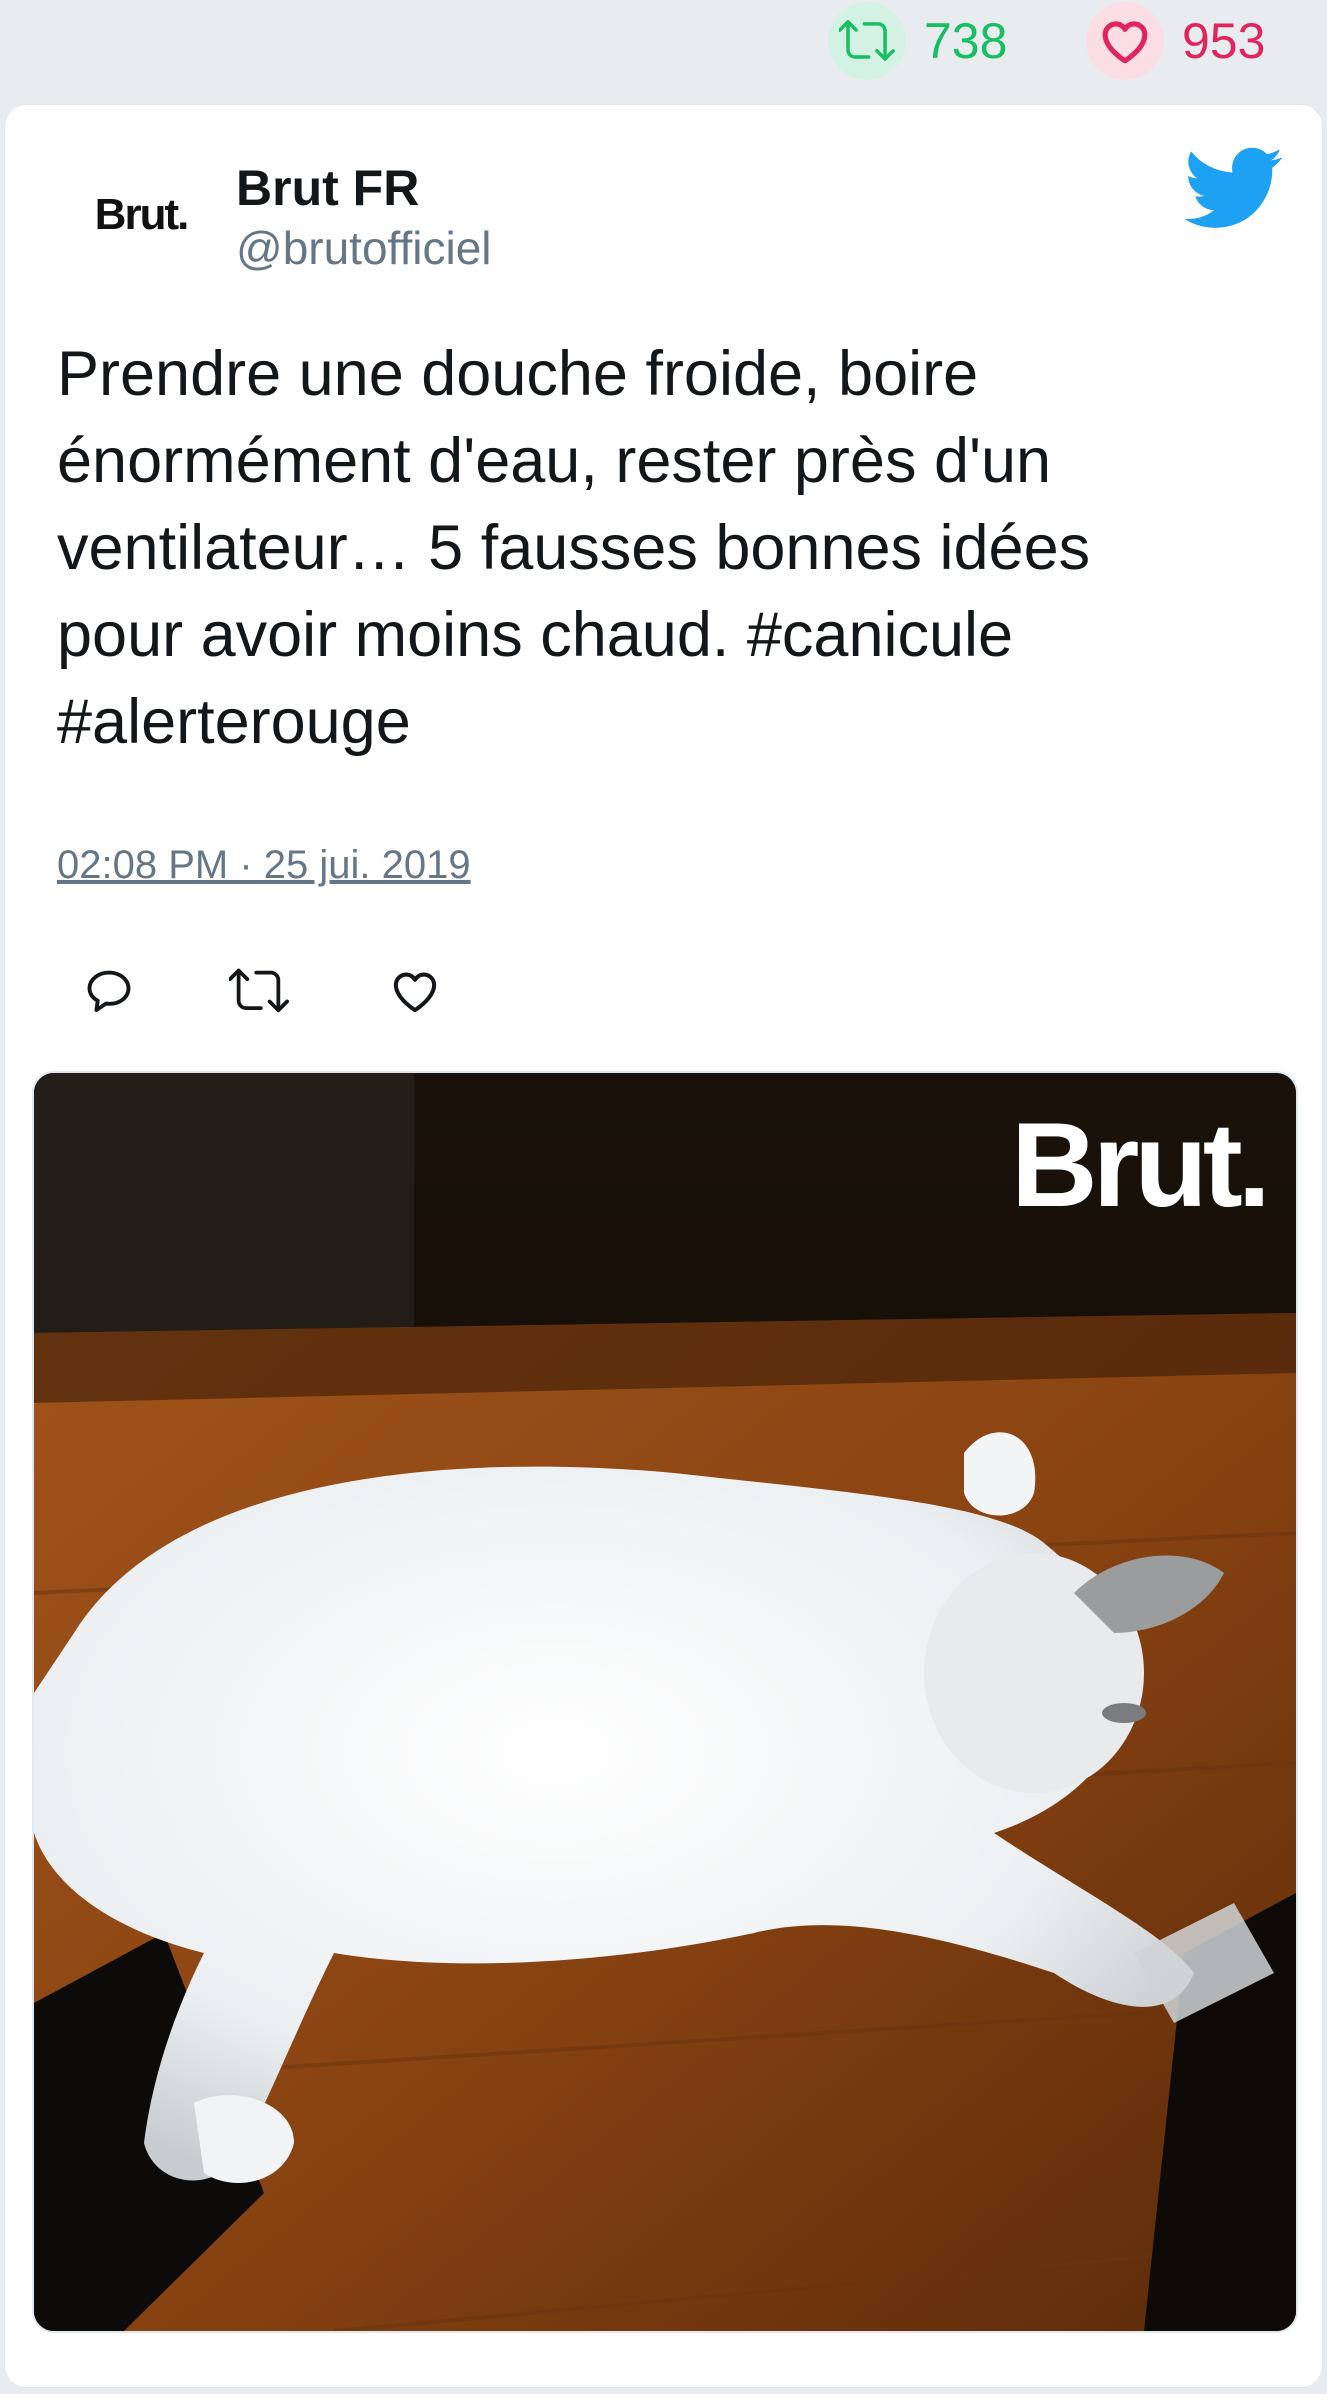 The image size is (1327, 2394). What do you see at coordinates (327, 188) in the screenshot?
I see `author-name: Brut FR` at bounding box center [327, 188].